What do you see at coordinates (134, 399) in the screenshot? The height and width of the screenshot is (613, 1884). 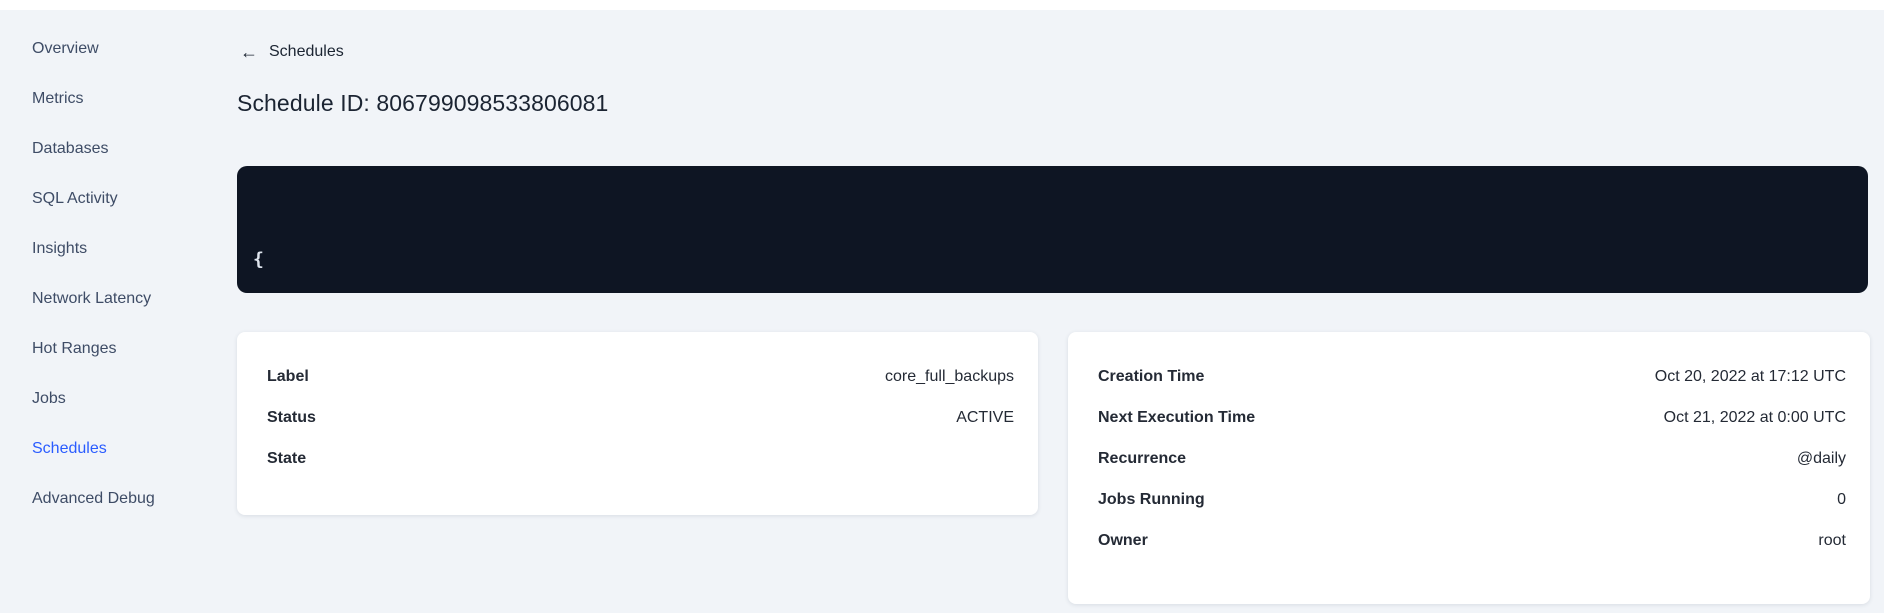 I see `sidebar-item-jobs: Jobs` at bounding box center [134, 399].